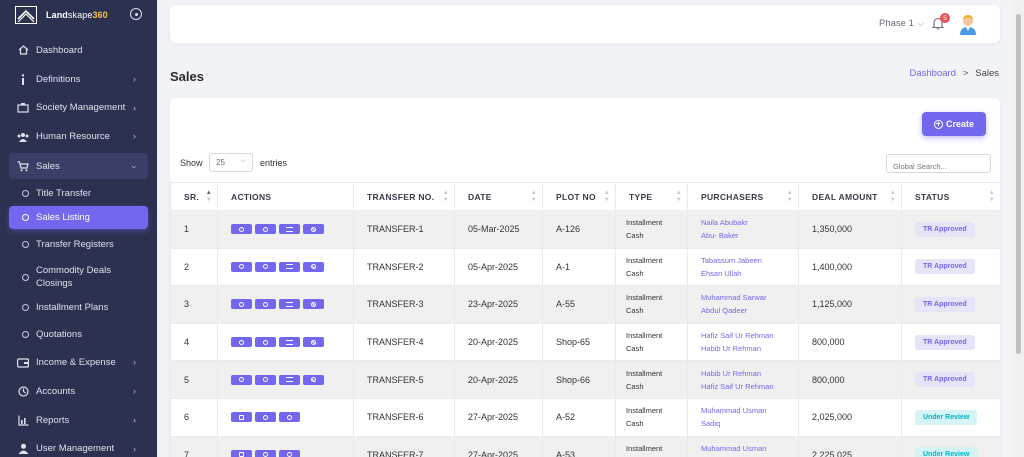 This screenshot has height=457, width=1024. What do you see at coordinates (78, 334) in the screenshot?
I see `sidebar-sub-quotations: Quotations` at bounding box center [78, 334].